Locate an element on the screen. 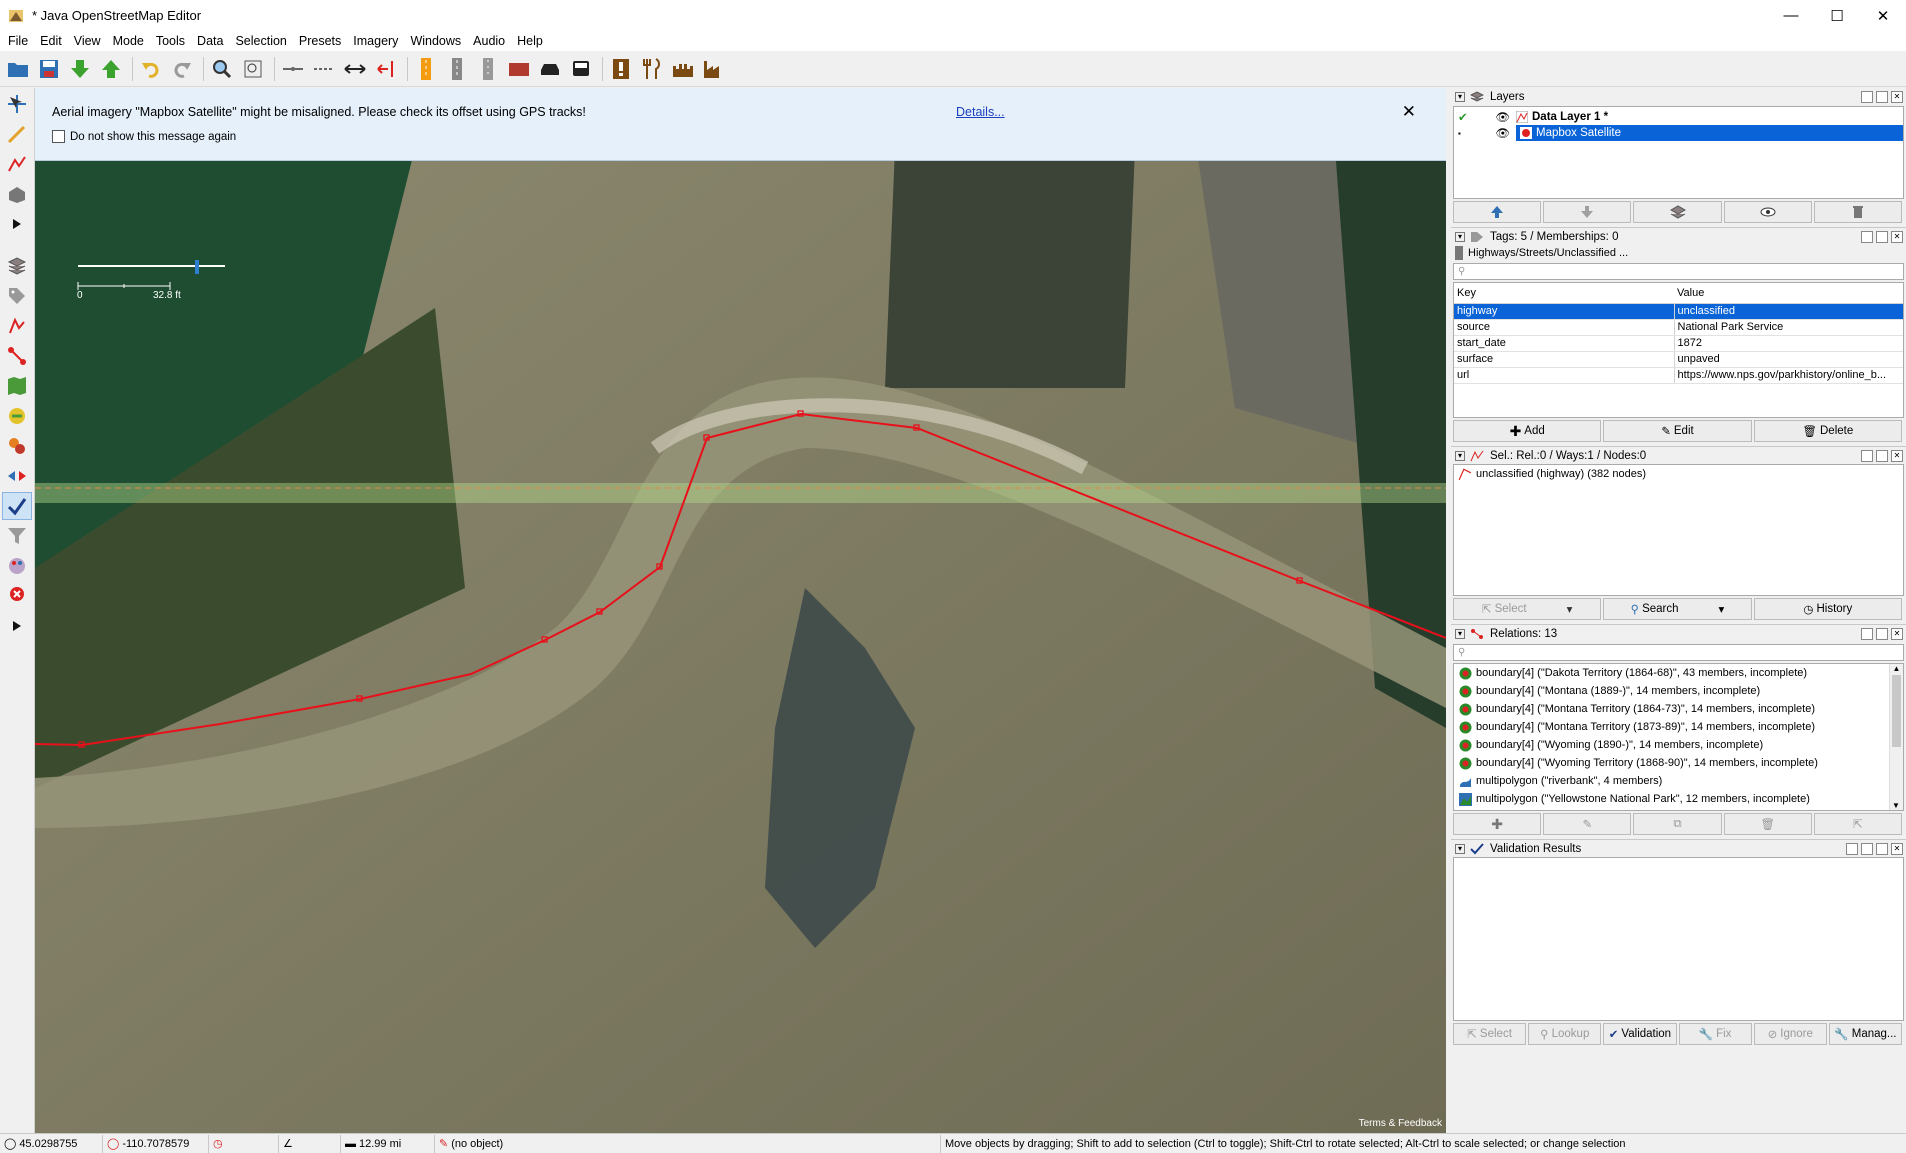 This screenshot has height=1153, width=1906. menu-file: File is located at coordinates (18, 41).